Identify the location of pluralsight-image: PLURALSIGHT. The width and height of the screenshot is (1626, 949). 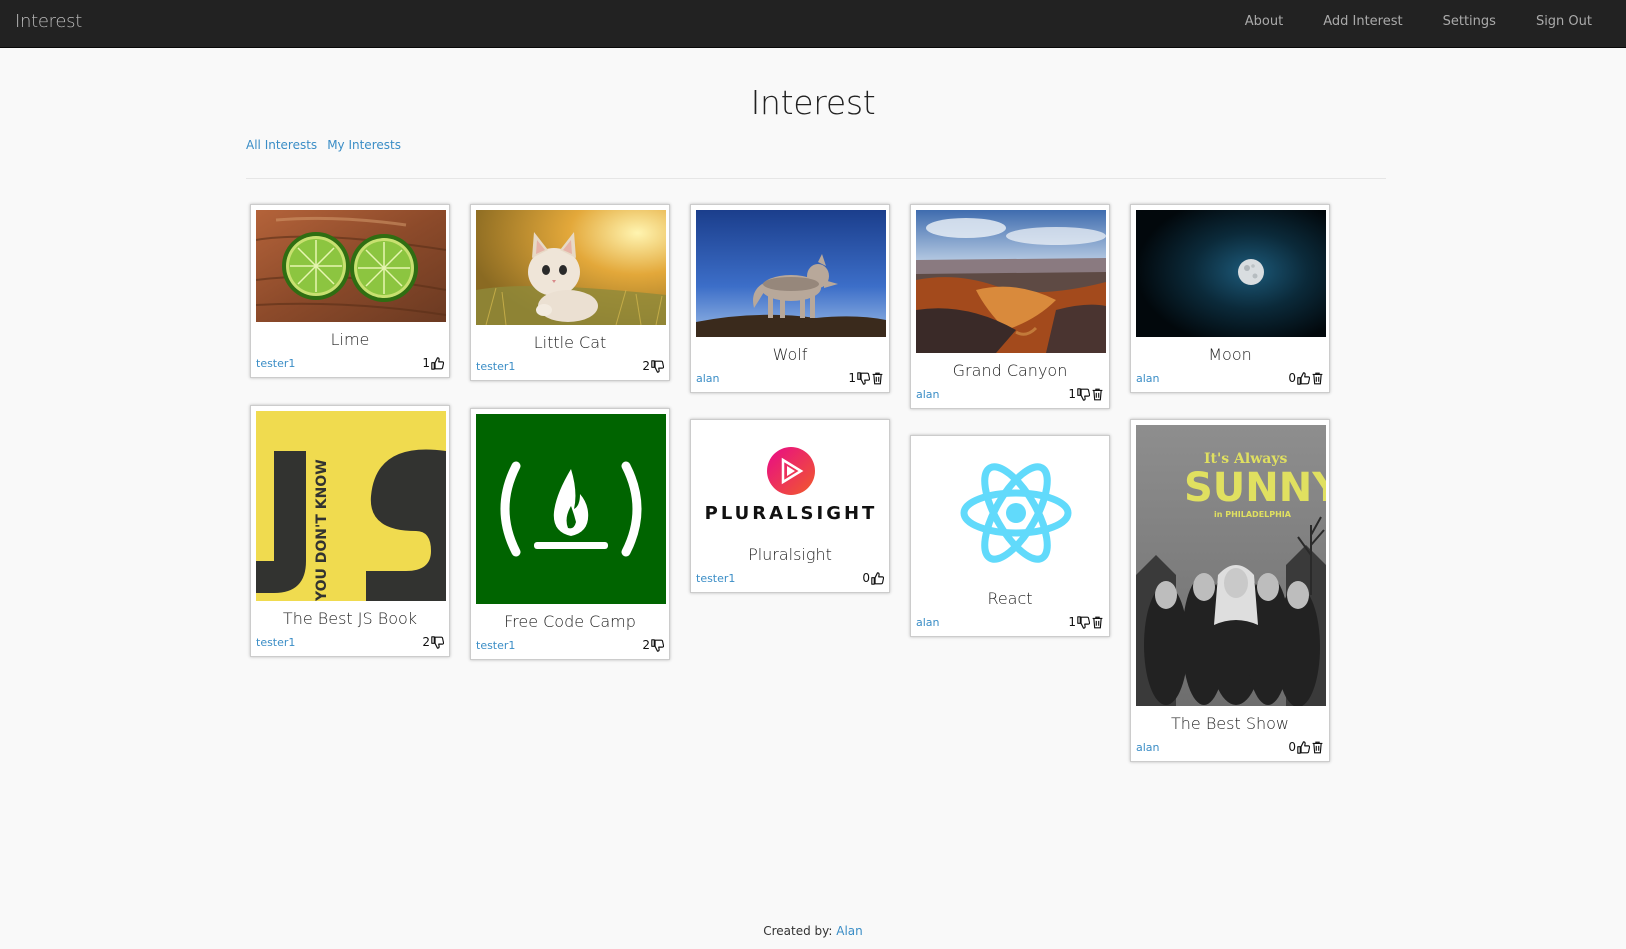
(791, 481).